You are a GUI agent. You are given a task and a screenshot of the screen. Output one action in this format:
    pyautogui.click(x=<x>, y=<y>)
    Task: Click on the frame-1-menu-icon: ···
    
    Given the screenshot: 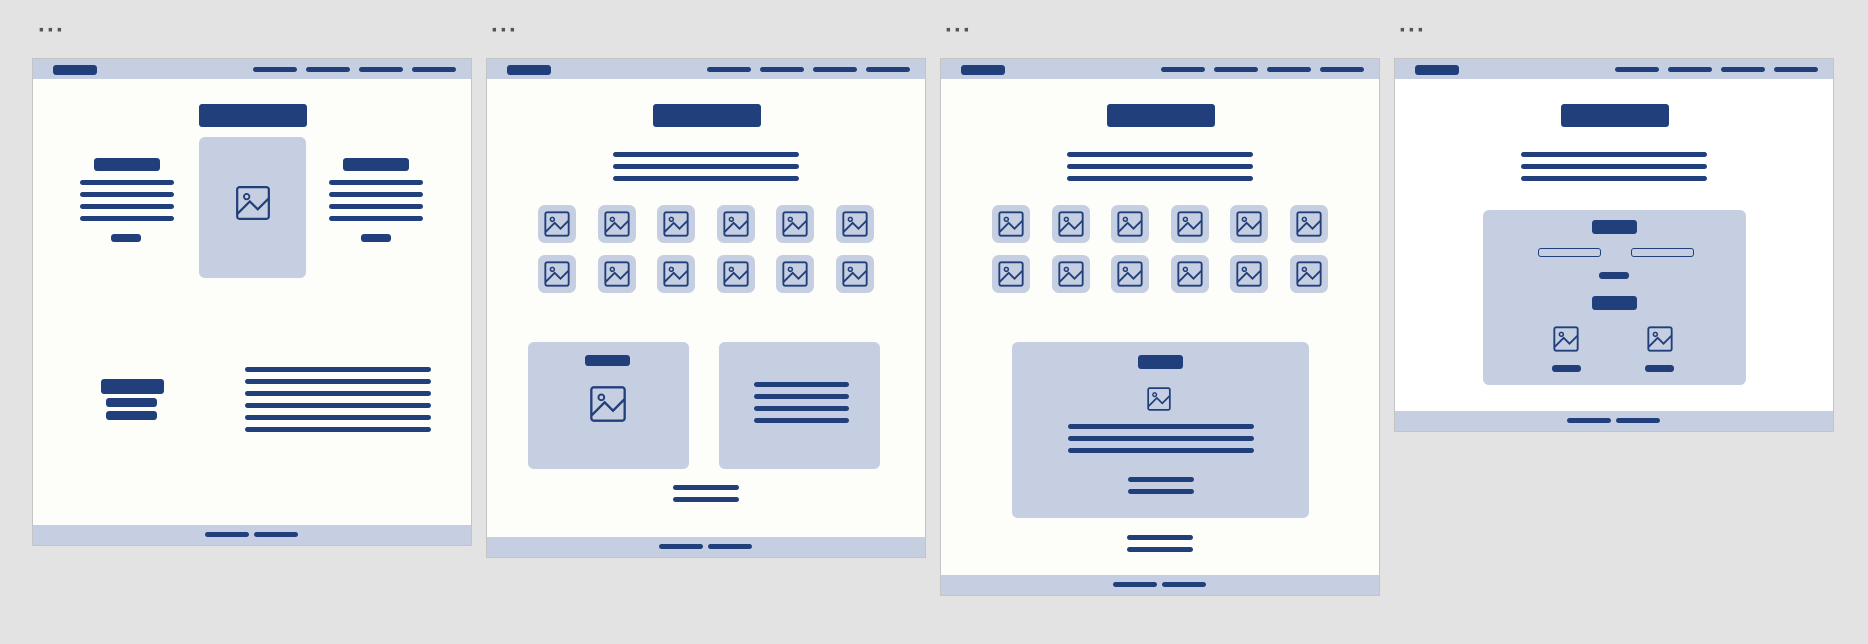 What is the action you would take?
    pyautogui.click(x=51, y=31)
    